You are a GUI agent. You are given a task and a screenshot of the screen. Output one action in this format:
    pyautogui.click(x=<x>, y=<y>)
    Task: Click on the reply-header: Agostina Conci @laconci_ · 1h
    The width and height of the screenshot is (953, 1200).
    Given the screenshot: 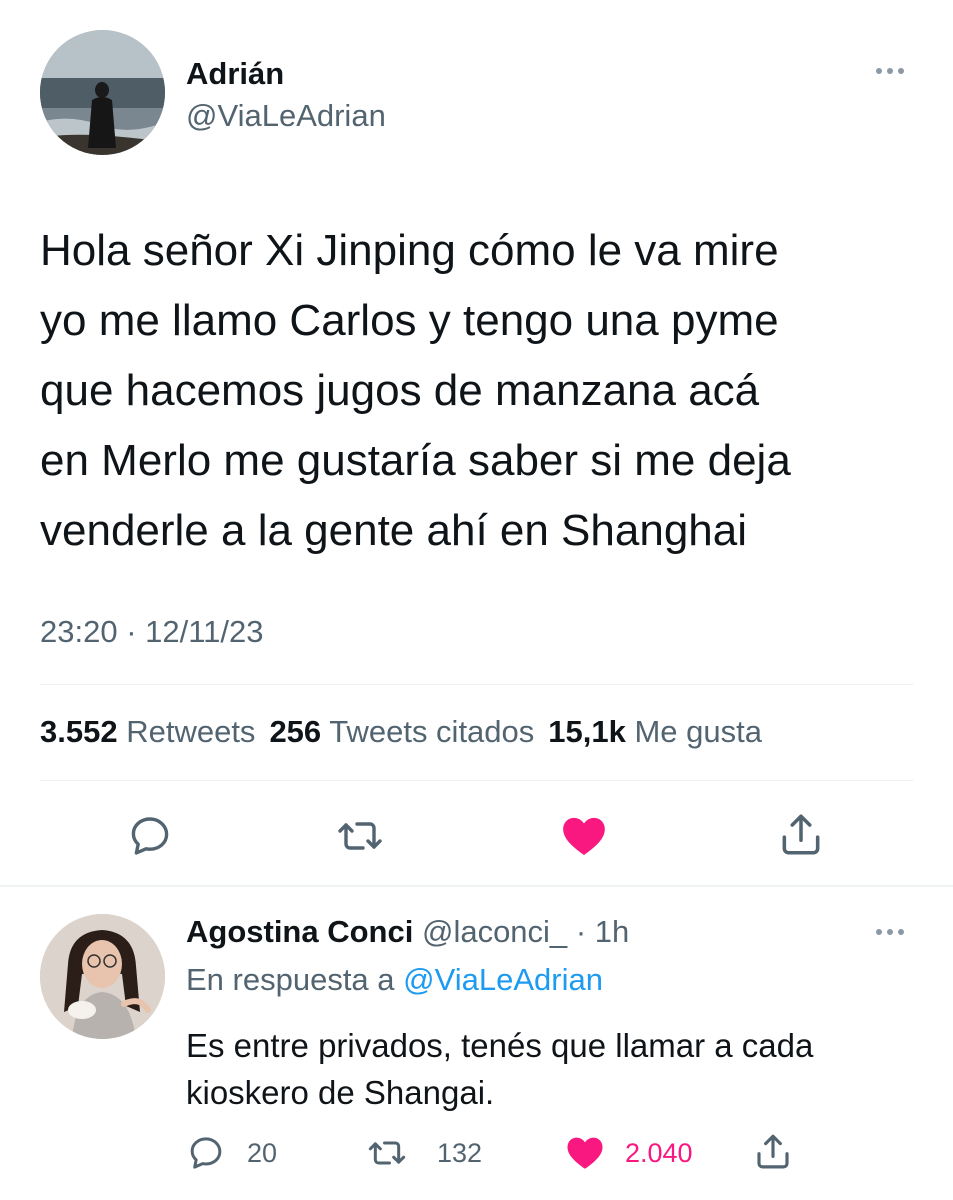 What is the action you would take?
    pyautogui.click(x=407, y=932)
    